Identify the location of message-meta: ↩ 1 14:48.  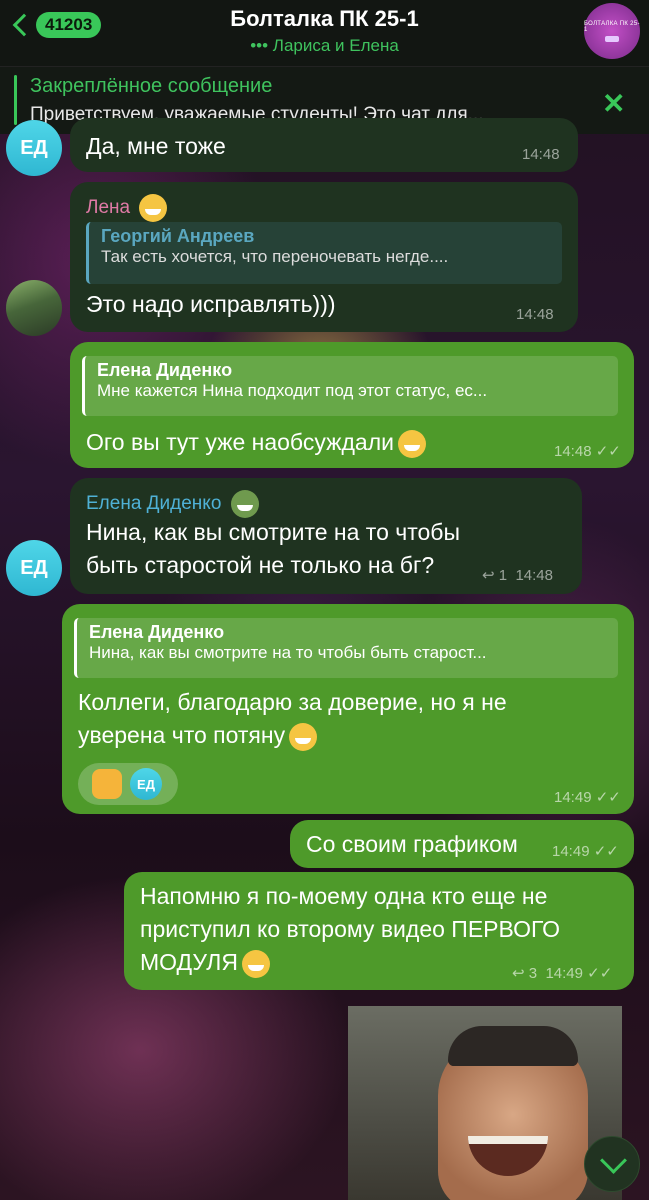
(517, 575).